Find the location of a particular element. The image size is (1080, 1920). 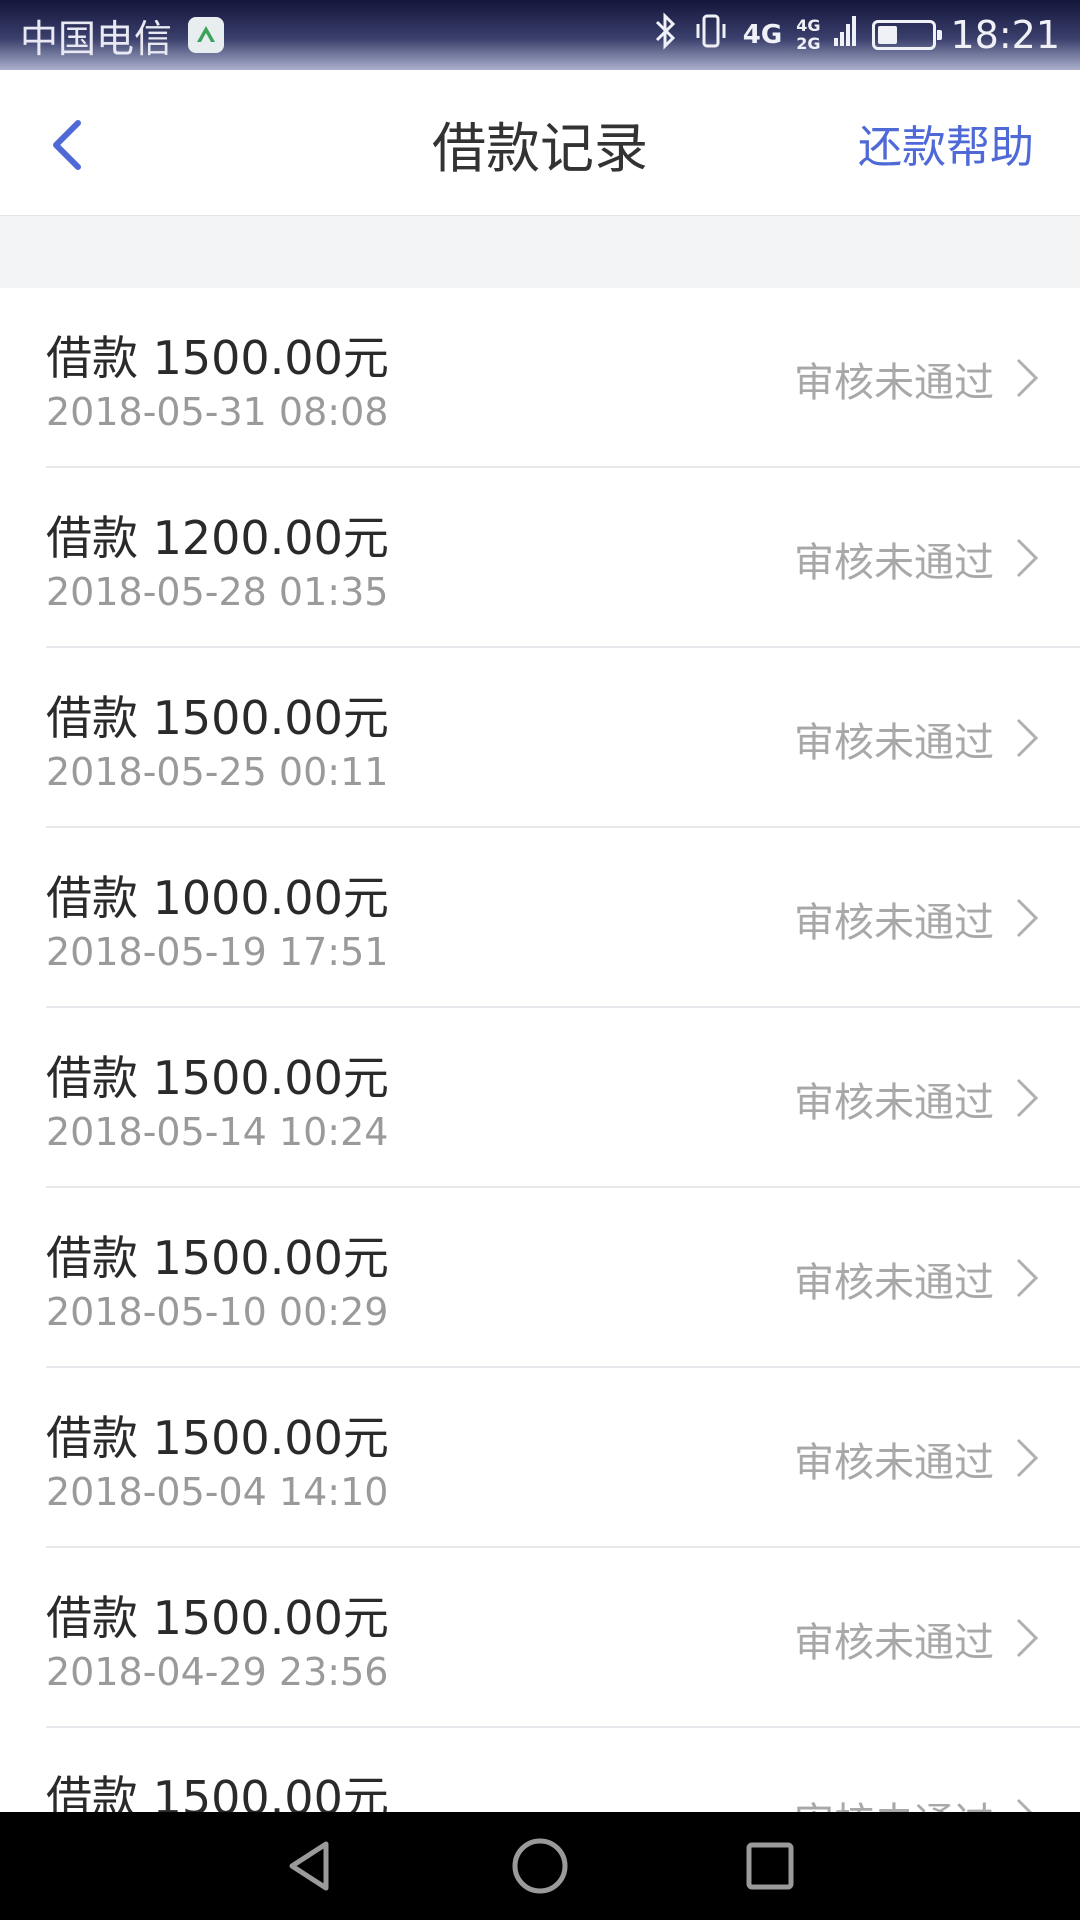

system-nav-bar is located at coordinates (540, 1866).